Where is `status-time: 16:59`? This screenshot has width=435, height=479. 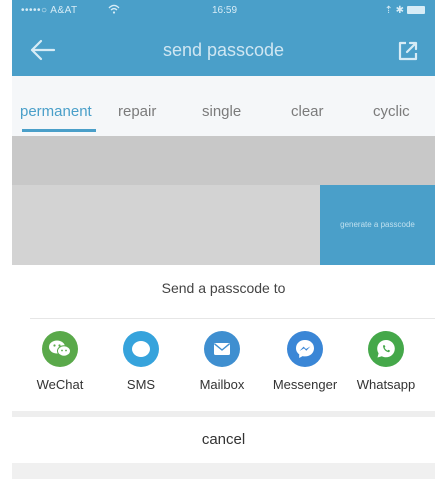 status-time: 16:59 is located at coordinates (225, 10).